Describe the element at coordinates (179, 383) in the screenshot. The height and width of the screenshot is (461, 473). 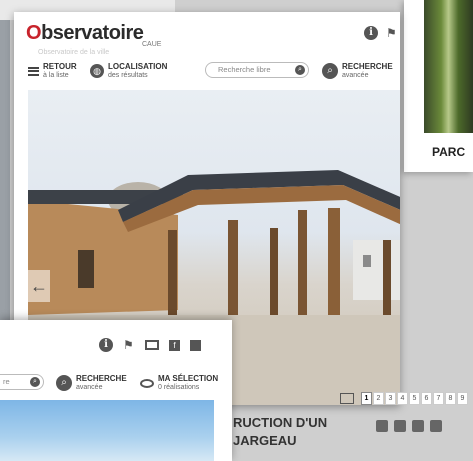
I see `my-selection-button: Ma sélection 0 réalisations` at that location.